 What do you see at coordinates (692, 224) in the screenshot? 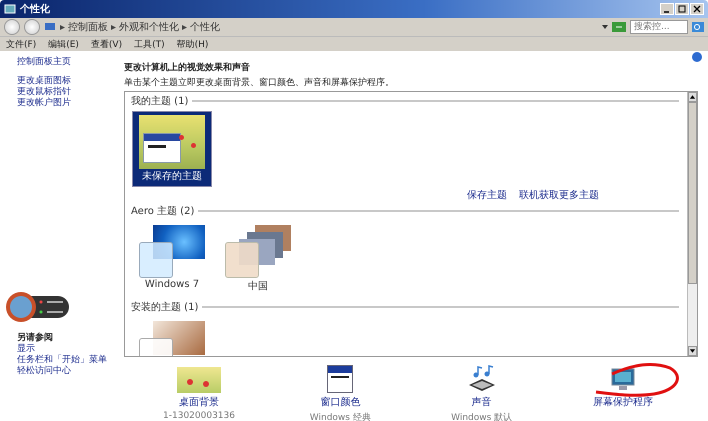
I see `scrollbar` at bounding box center [692, 224].